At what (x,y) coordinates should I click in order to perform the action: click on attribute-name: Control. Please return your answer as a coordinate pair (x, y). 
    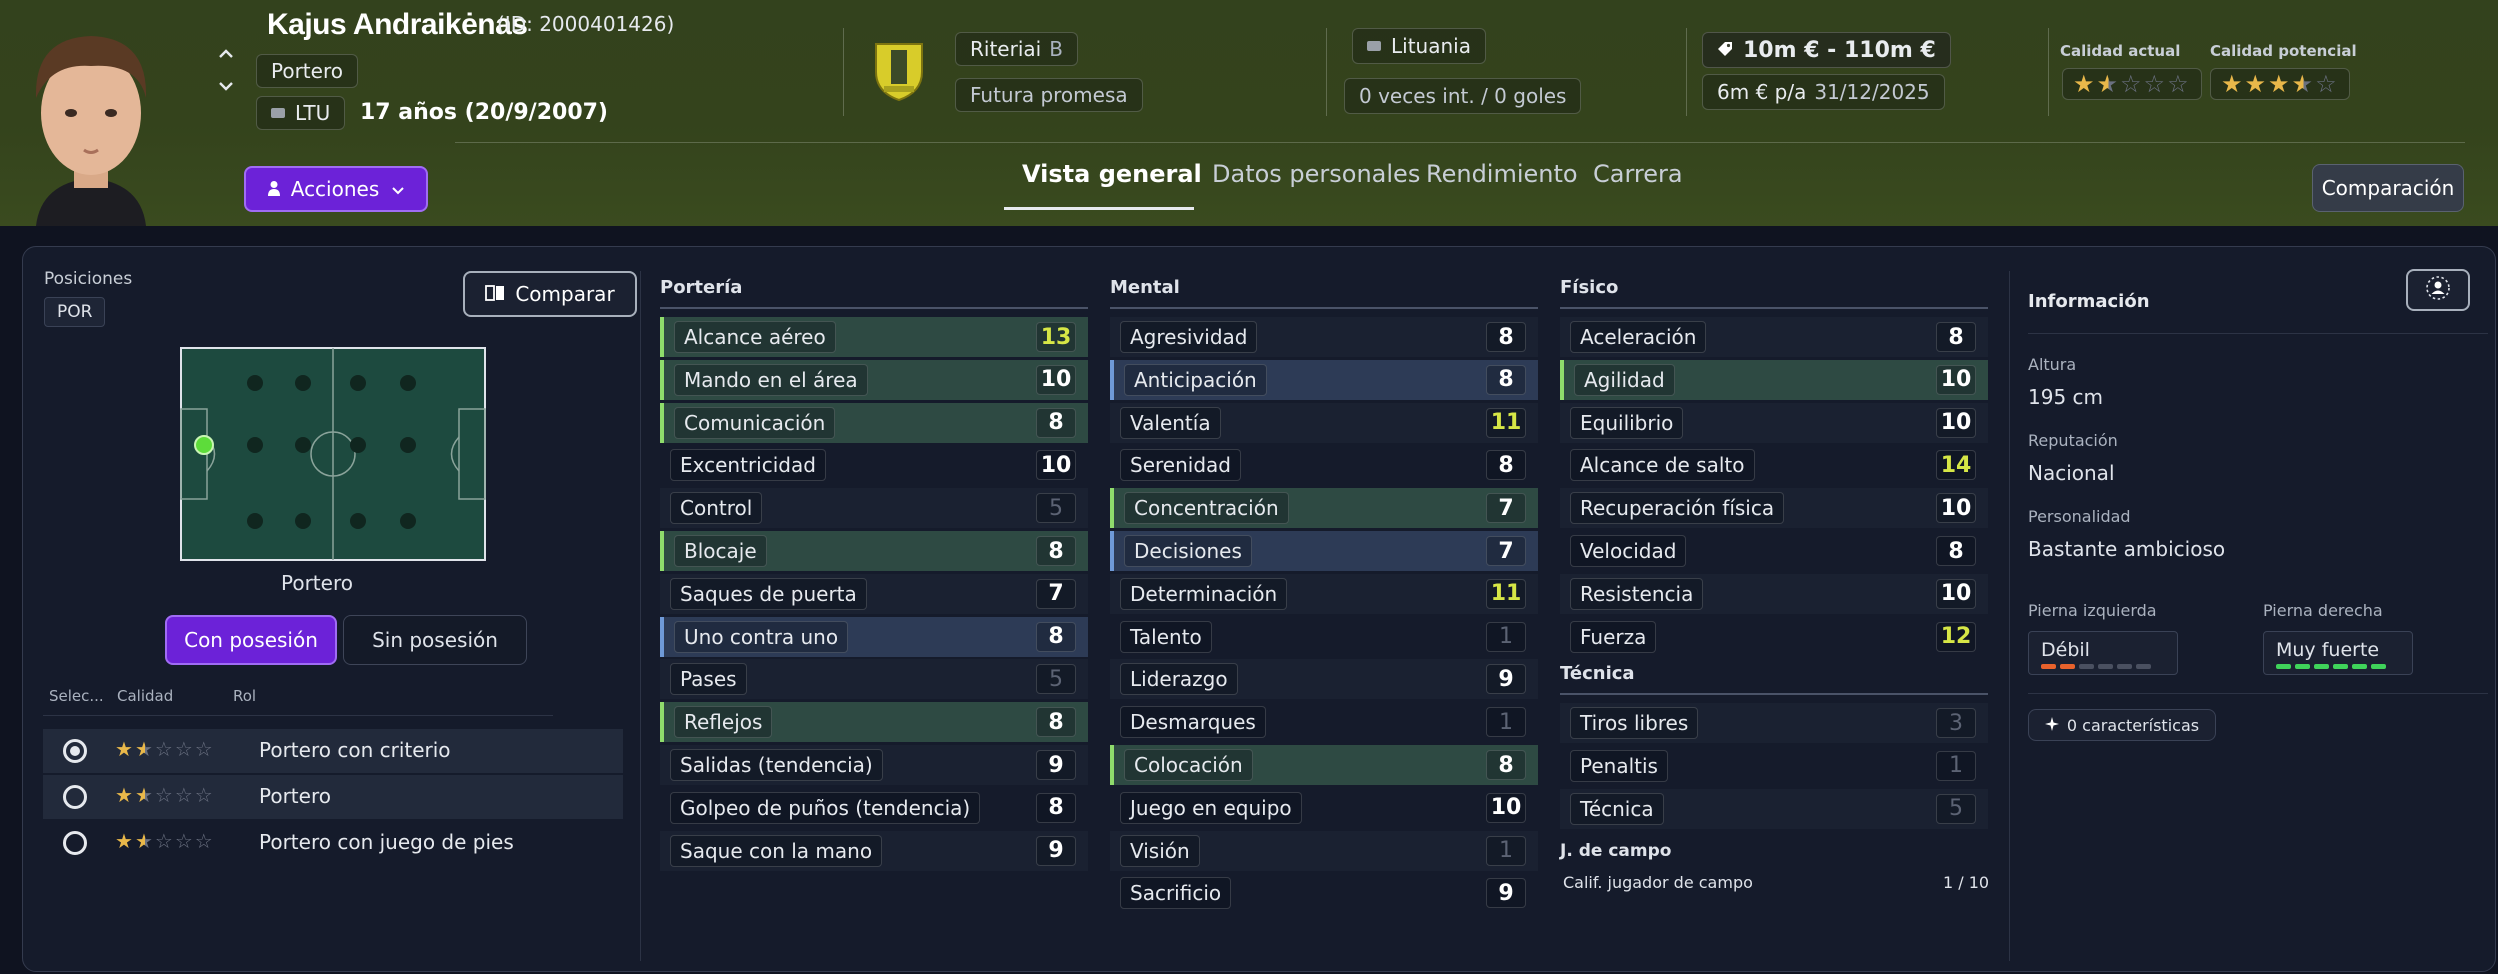
    Looking at the image, I should click on (716, 508).